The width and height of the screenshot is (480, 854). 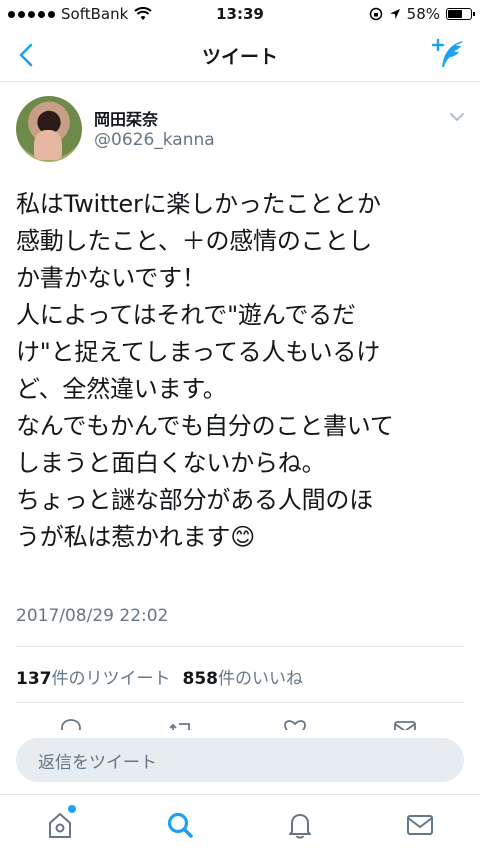 I want to click on like-count: 858, so click(x=200, y=679).